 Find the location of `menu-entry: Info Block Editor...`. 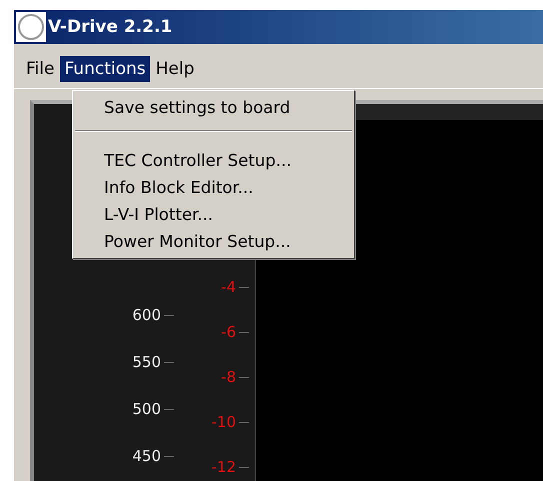

menu-entry: Info Block Editor... is located at coordinates (213, 187).